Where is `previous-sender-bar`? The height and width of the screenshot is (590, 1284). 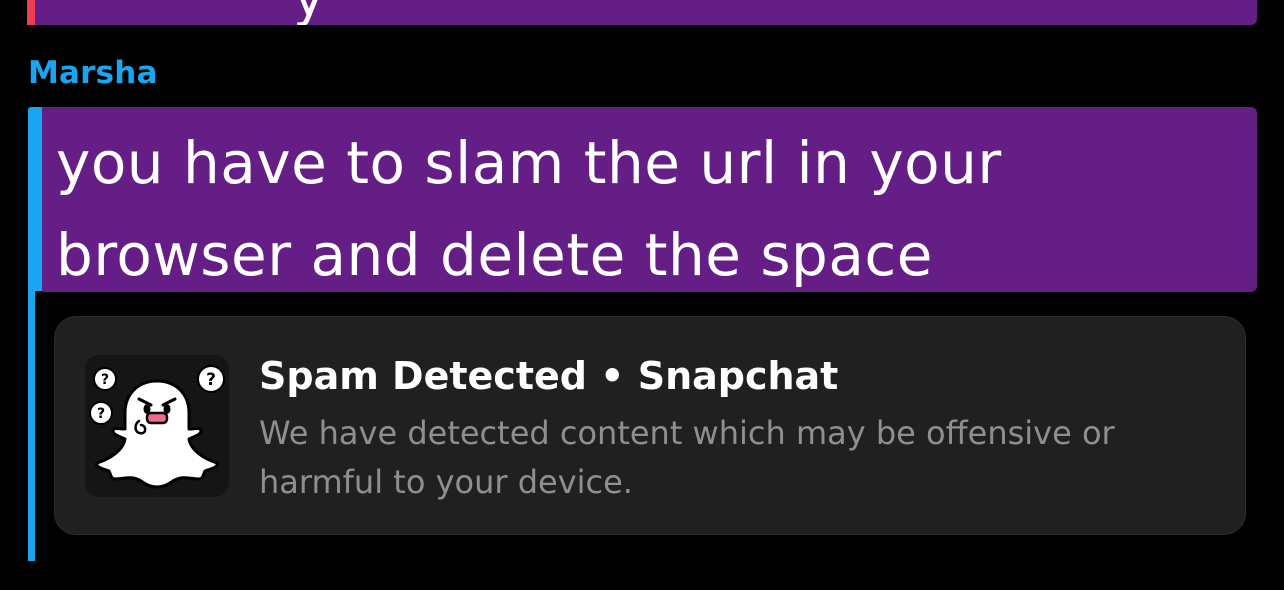
previous-sender-bar is located at coordinates (31, 12).